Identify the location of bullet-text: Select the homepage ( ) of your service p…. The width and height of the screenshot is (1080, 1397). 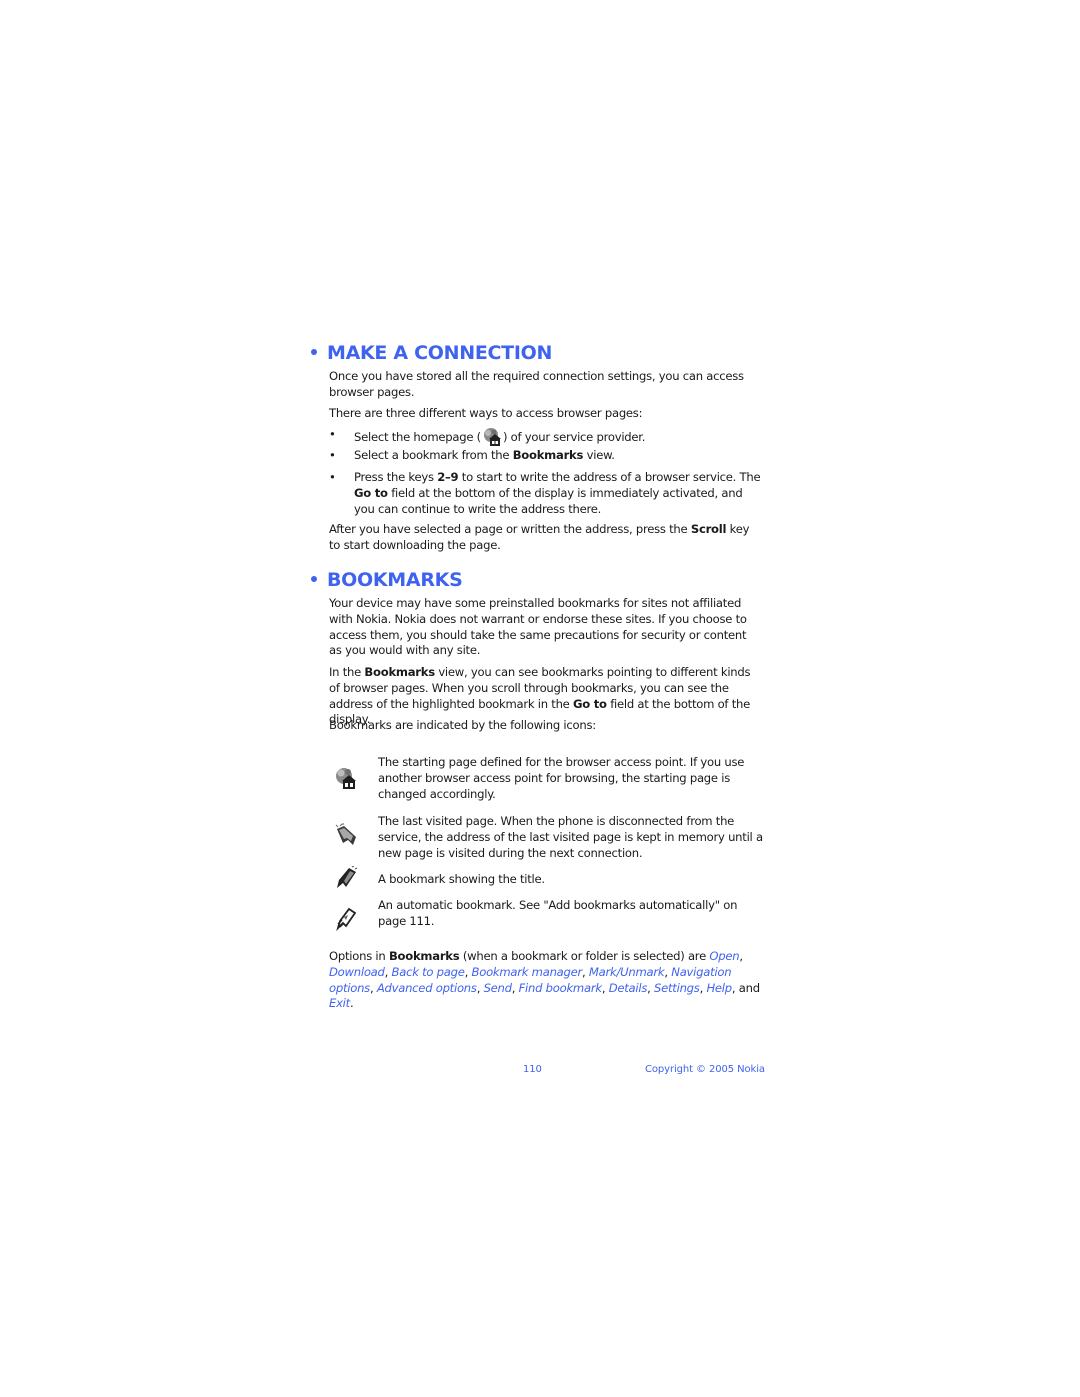
(557, 437).